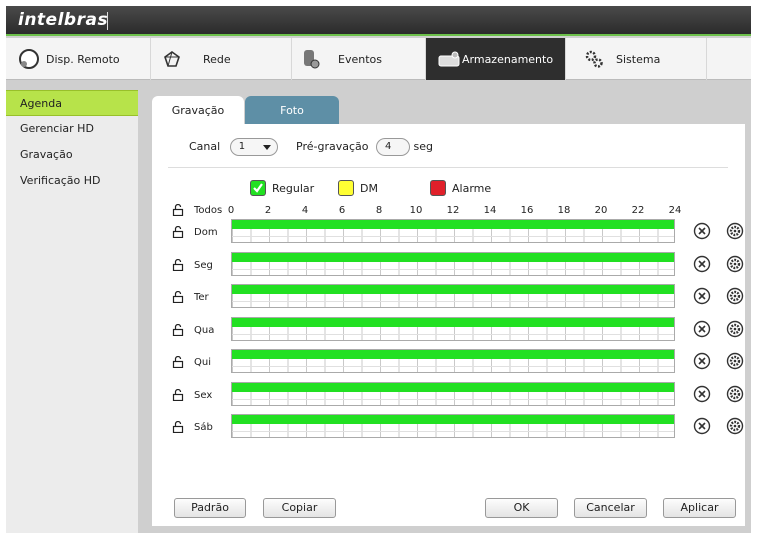 The height and width of the screenshot is (533, 757). I want to click on ok-button: OK, so click(521, 508).